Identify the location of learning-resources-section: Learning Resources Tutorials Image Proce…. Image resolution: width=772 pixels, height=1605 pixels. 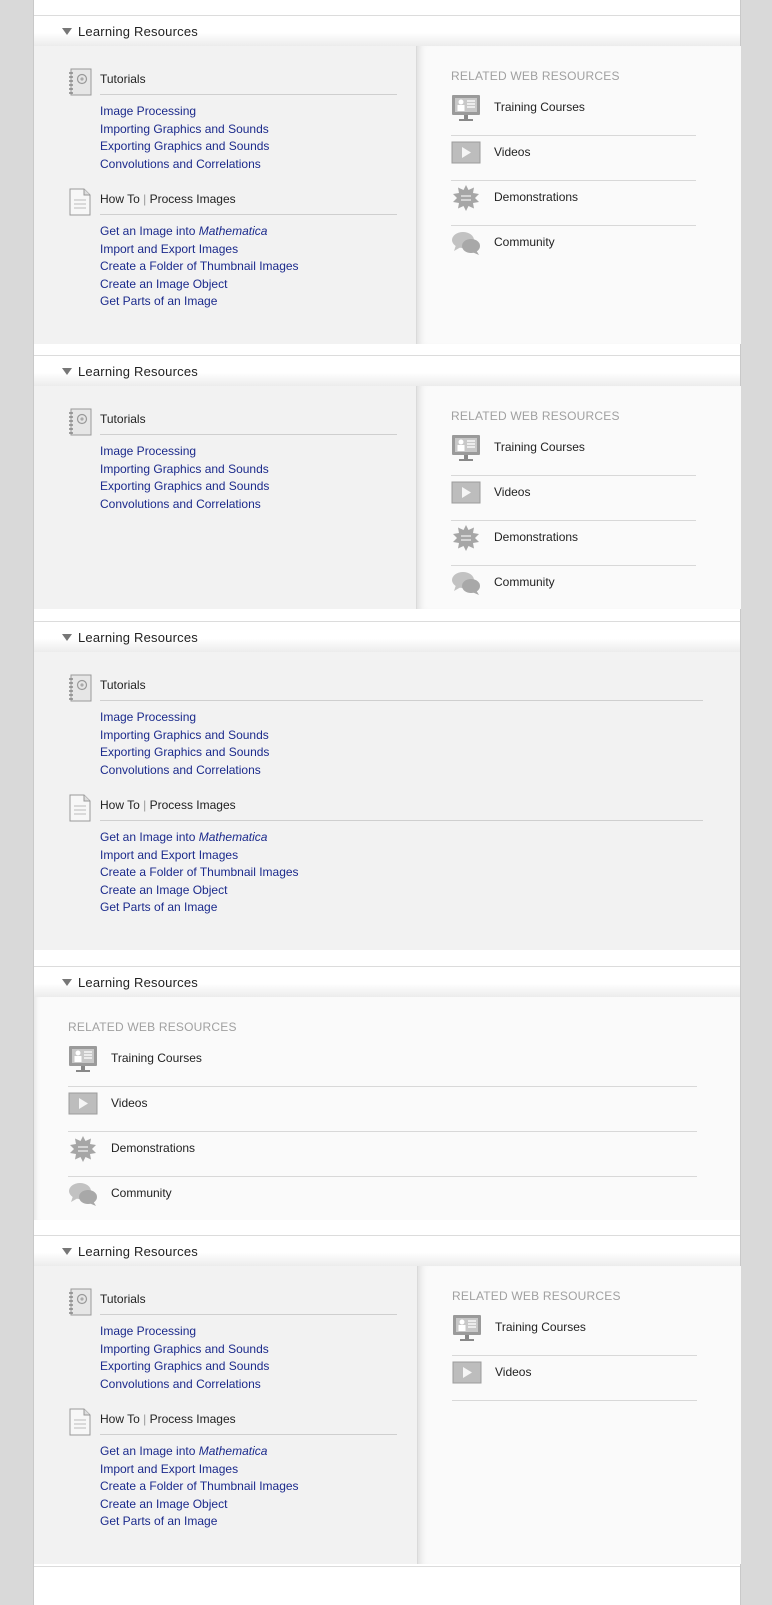
(387, 482).